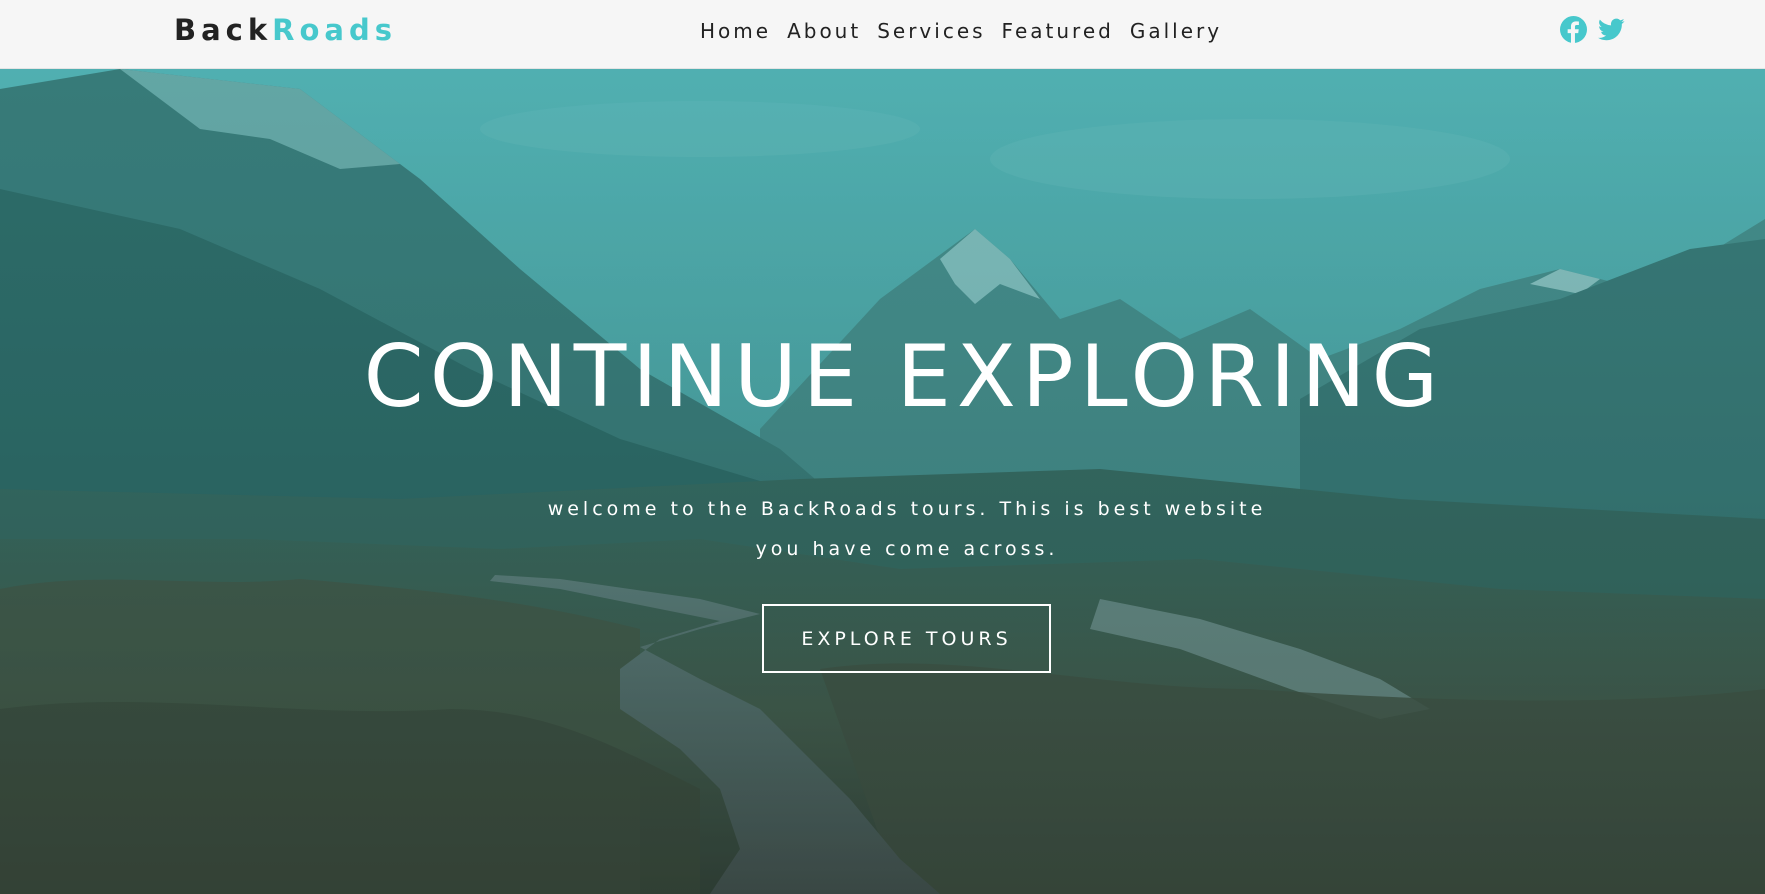 The width and height of the screenshot is (1765, 894). I want to click on hero-title: CONTINUE EXPLORING, so click(904, 377).